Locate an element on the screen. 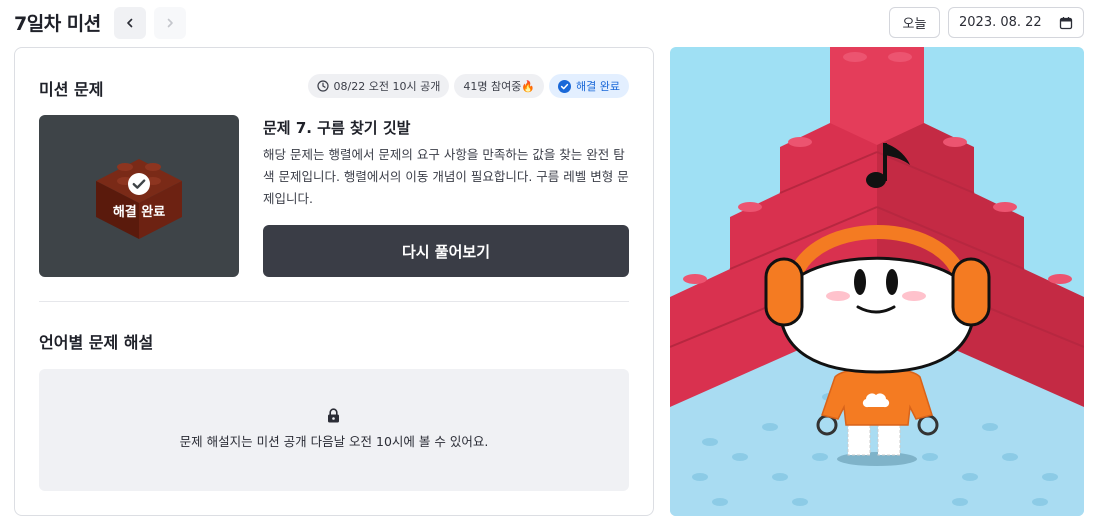 This screenshot has height=525, width=1093. status-text: 해결 완료 is located at coordinates (598, 86).